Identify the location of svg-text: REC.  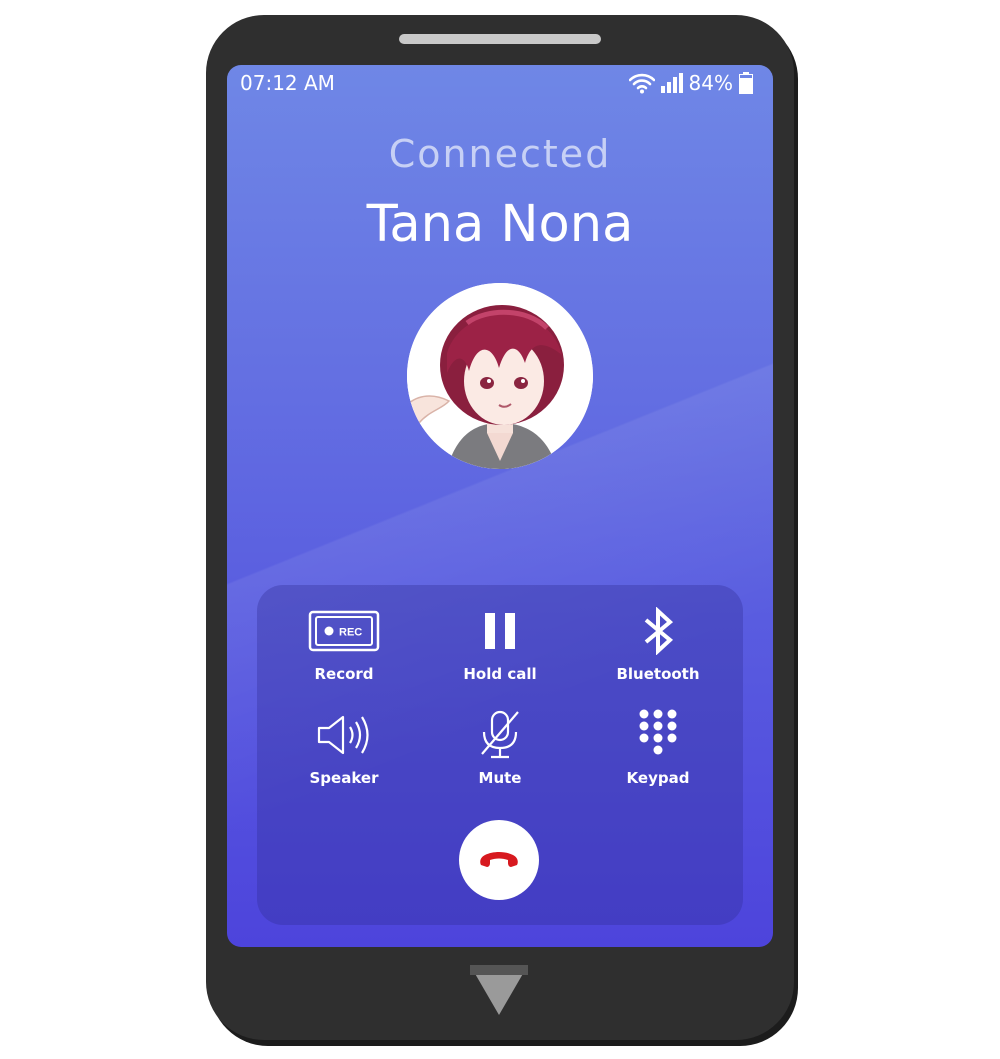
(350, 633).